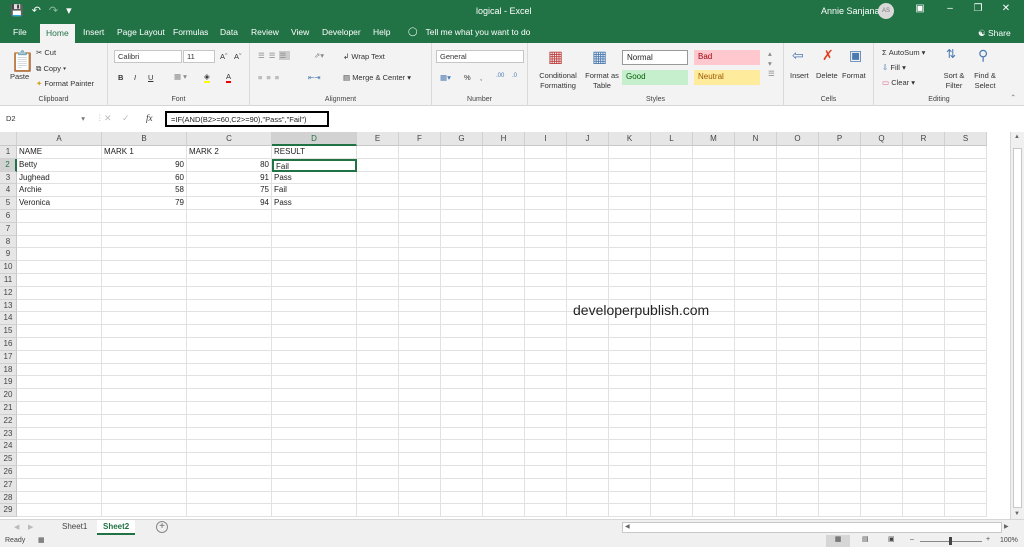 The height and width of the screenshot is (547, 1024). I want to click on cell-s28, so click(966, 498).